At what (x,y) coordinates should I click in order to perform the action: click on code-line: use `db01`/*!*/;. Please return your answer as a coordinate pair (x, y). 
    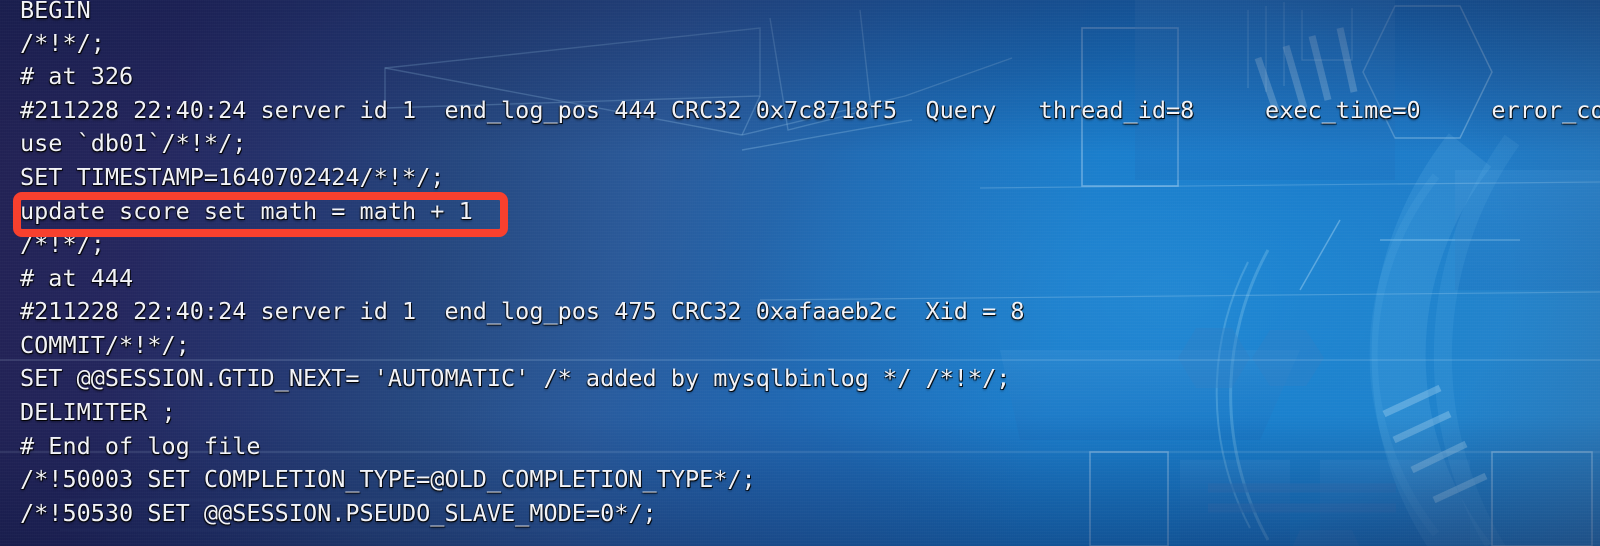
    Looking at the image, I should click on (133, 143).